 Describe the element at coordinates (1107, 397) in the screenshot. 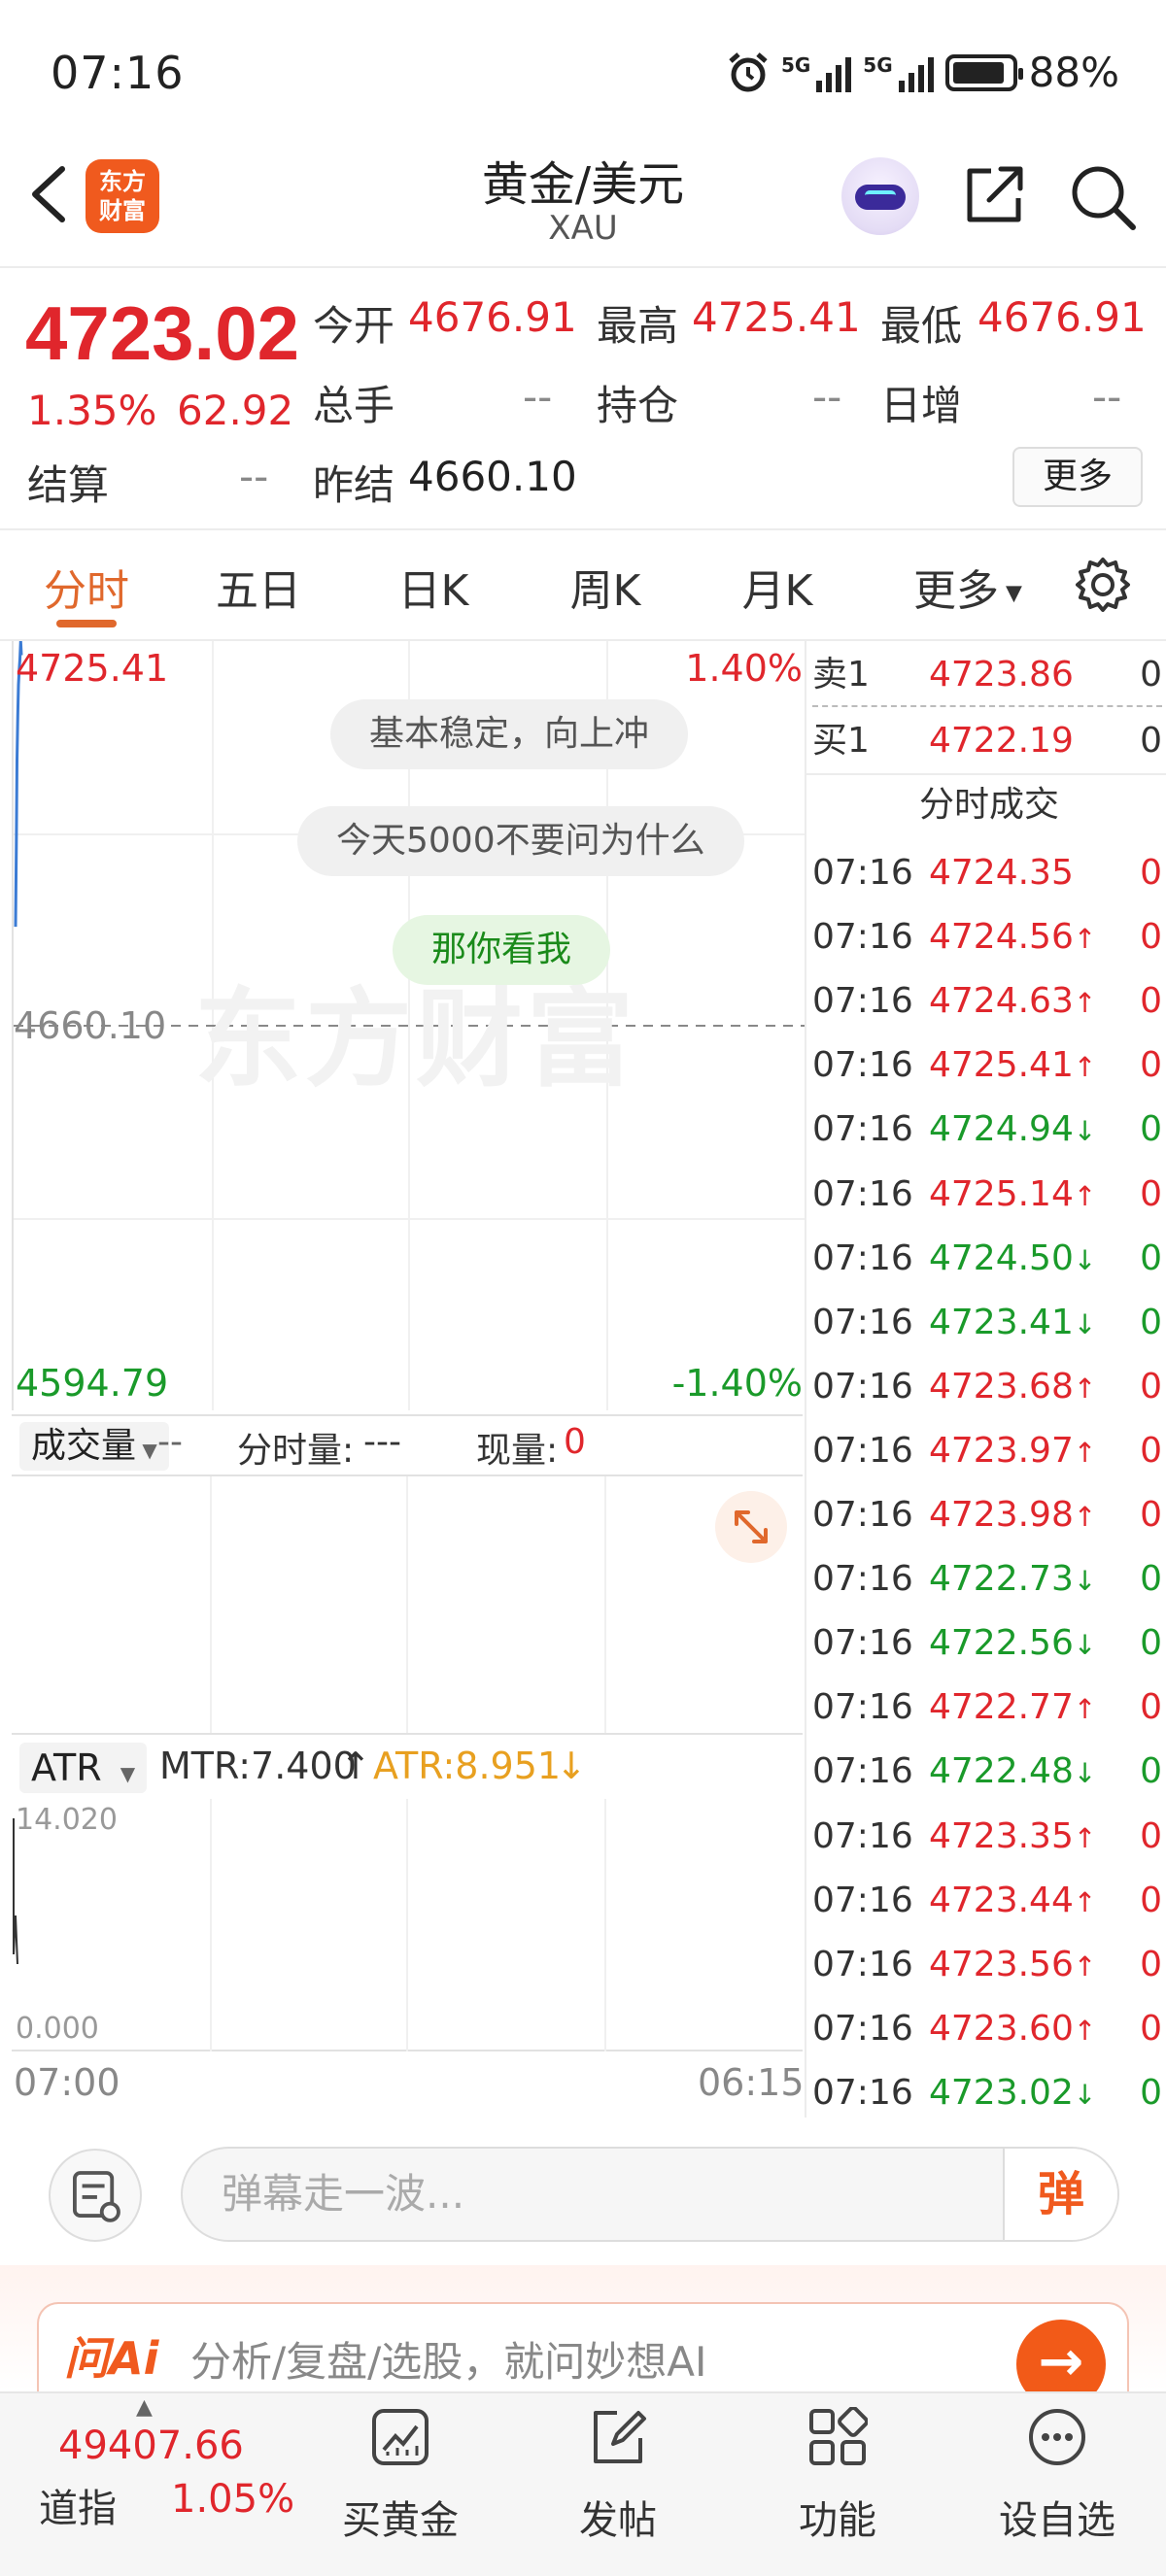

I see `daily-increase-value: --` at that location.